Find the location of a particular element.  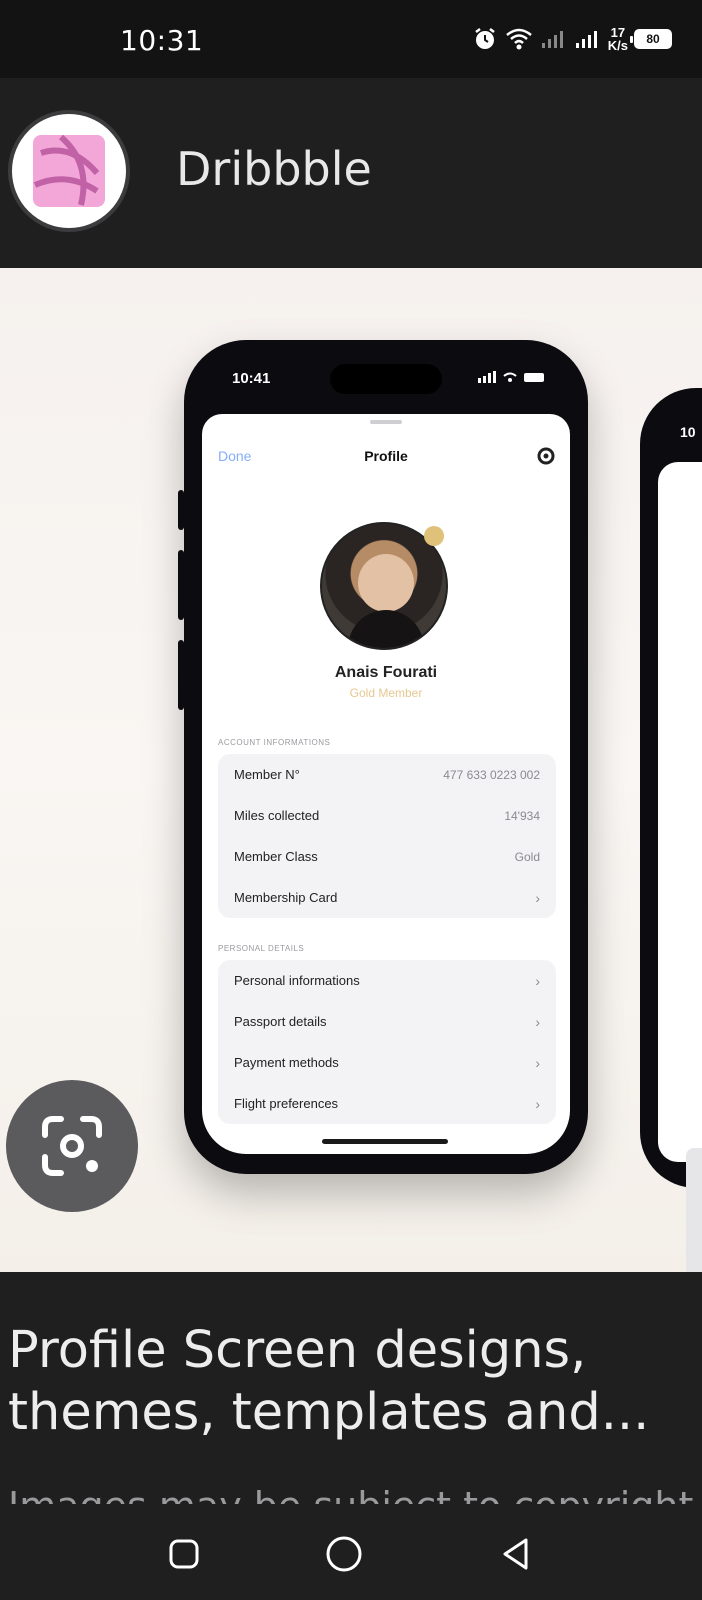

row-label: Membership Card is located at coordinates (286, 897).